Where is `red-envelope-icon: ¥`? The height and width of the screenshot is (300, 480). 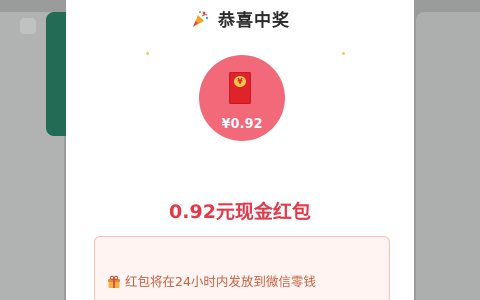 red-envelope-icon: ¥ is located at coordinates (240, 88).